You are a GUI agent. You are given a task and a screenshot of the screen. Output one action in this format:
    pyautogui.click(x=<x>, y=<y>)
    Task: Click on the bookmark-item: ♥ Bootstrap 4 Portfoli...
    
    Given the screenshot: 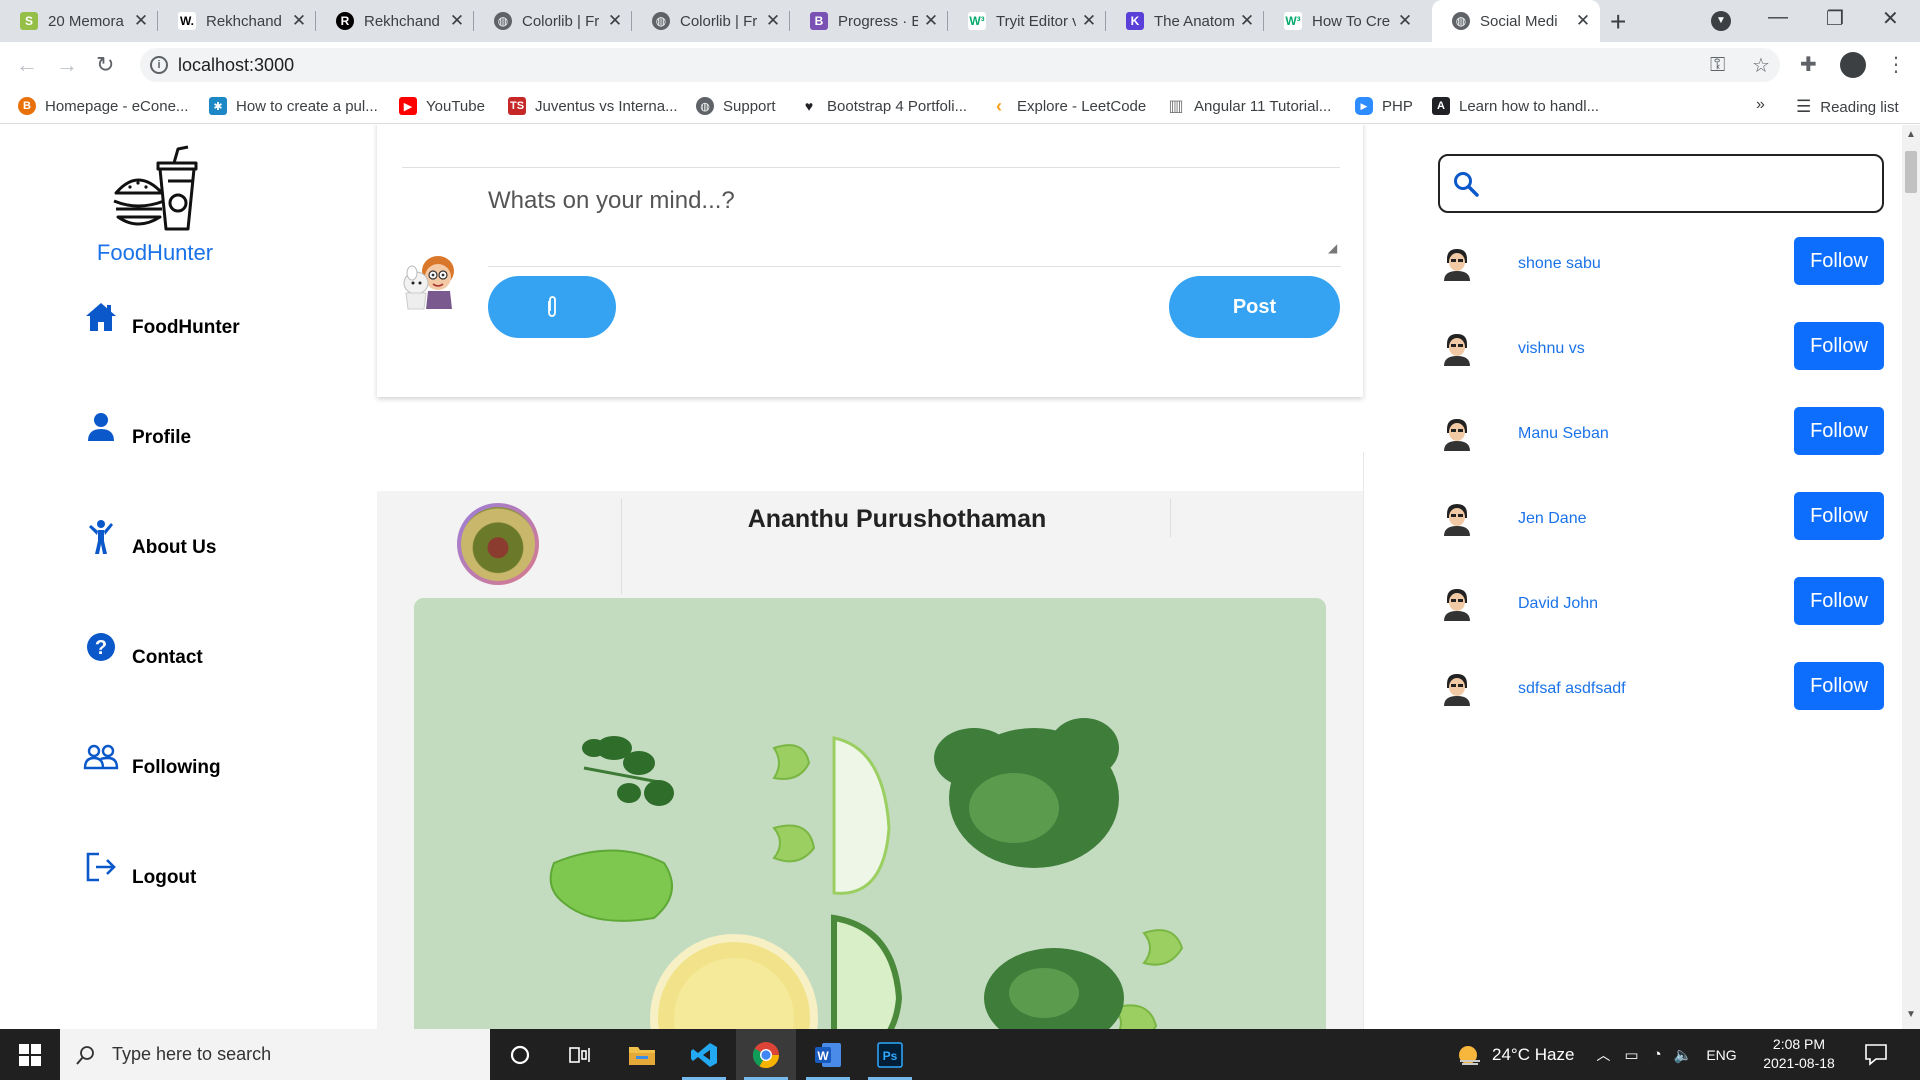 What is the action you would take?
    pyautogui.click(x=883, y=106)
    